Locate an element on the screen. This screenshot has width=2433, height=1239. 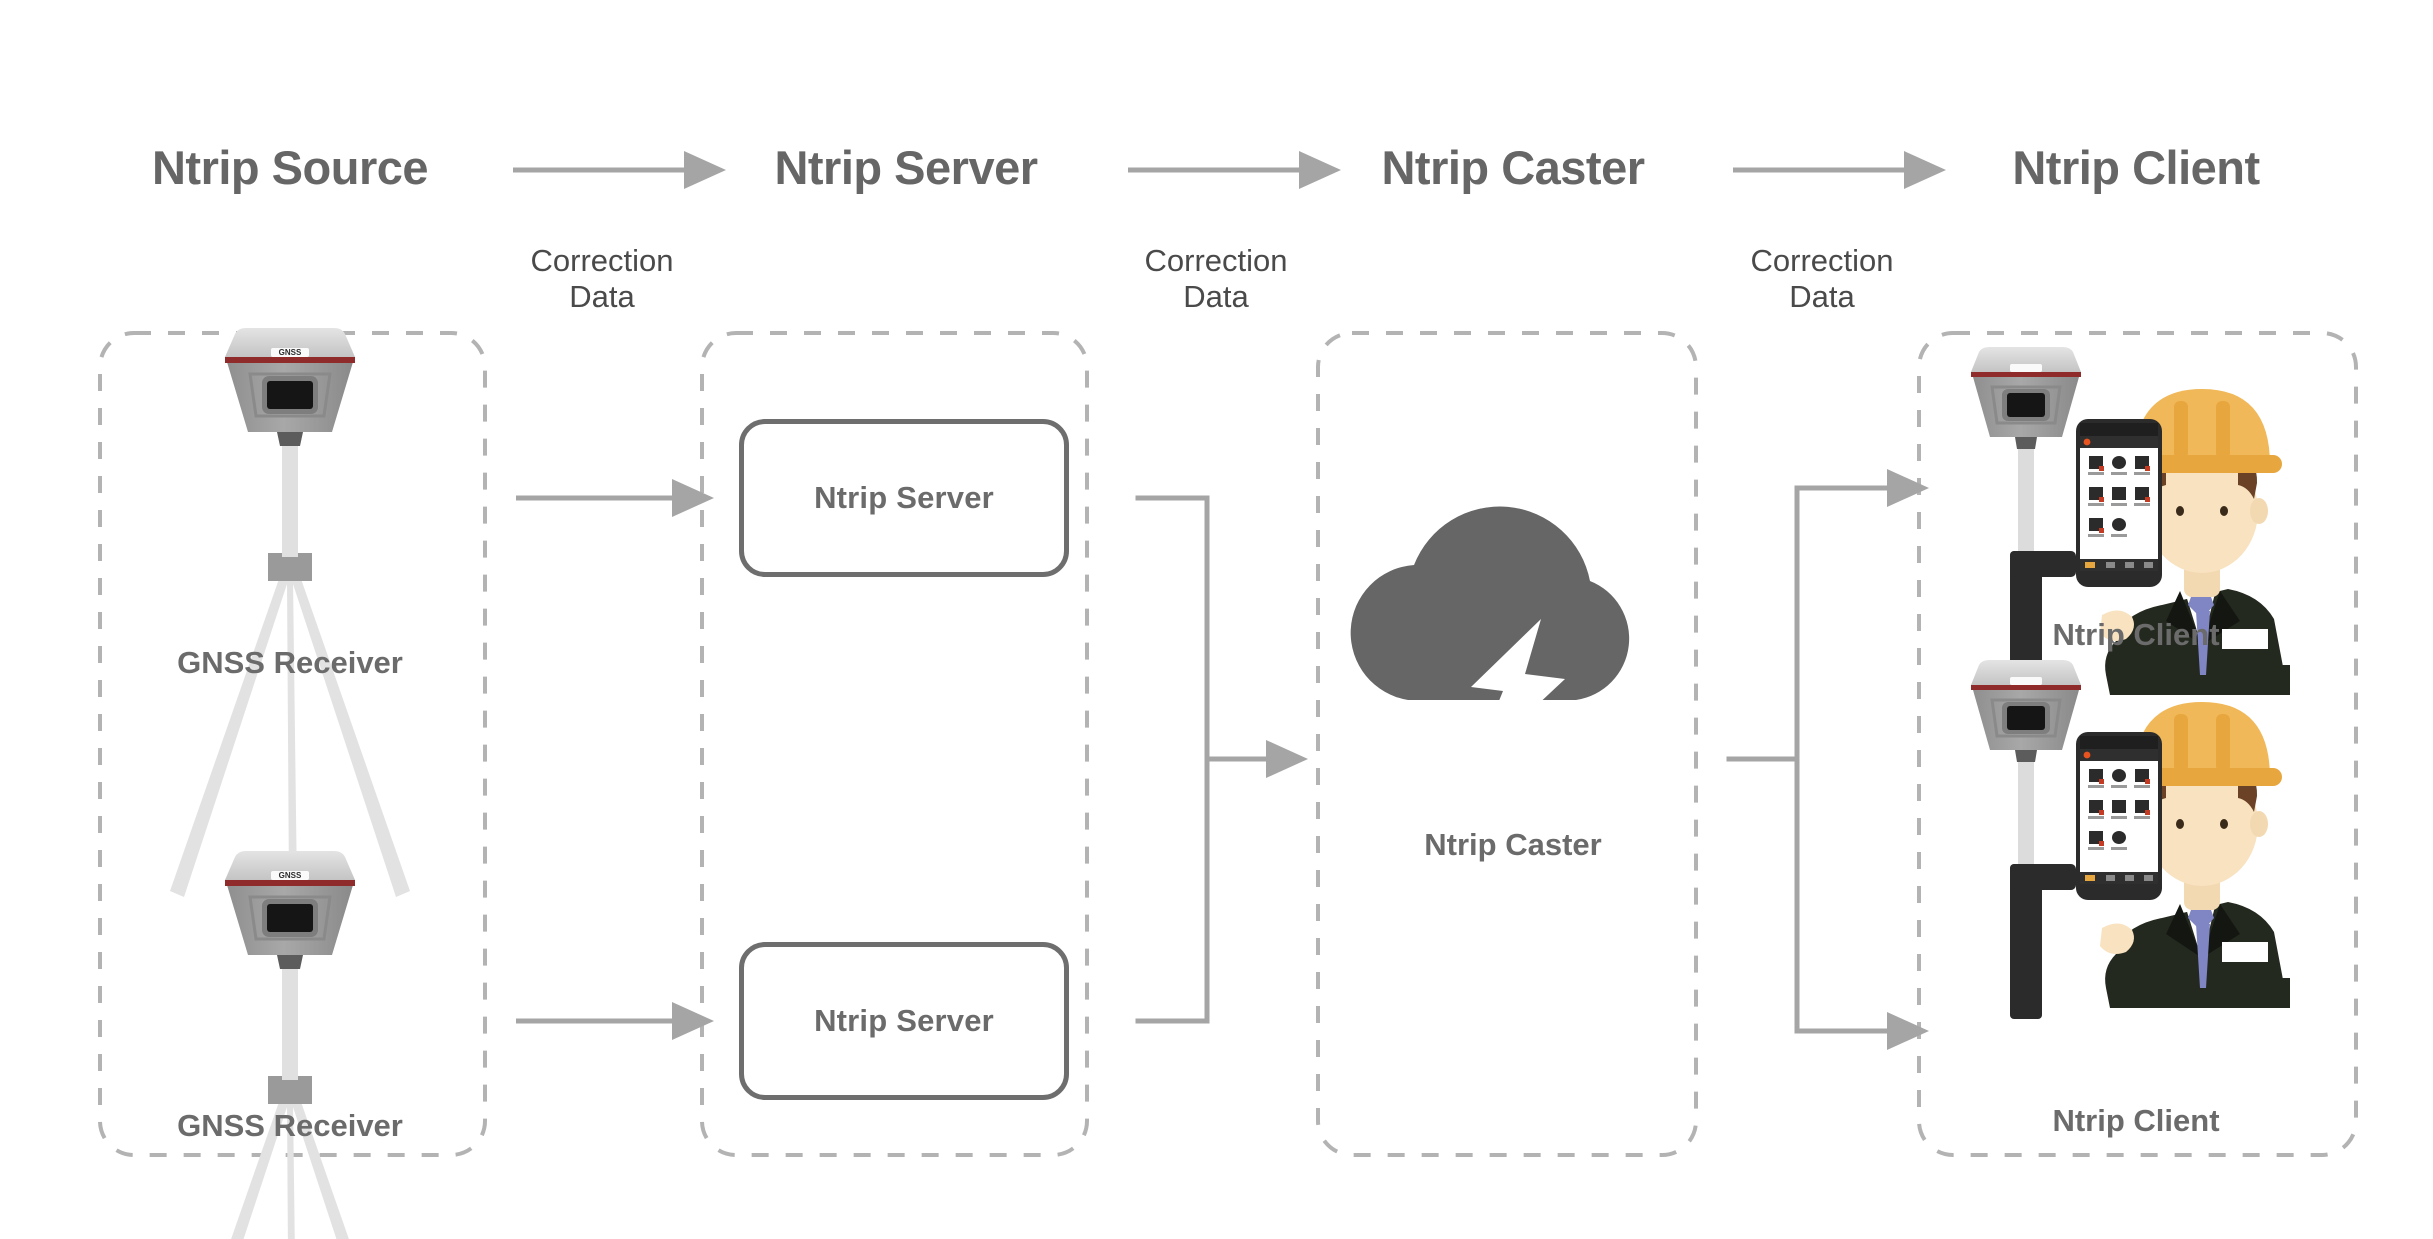
caption-gnss-receiver-1: GNSS Receiver is located at coordinates (290, 662).